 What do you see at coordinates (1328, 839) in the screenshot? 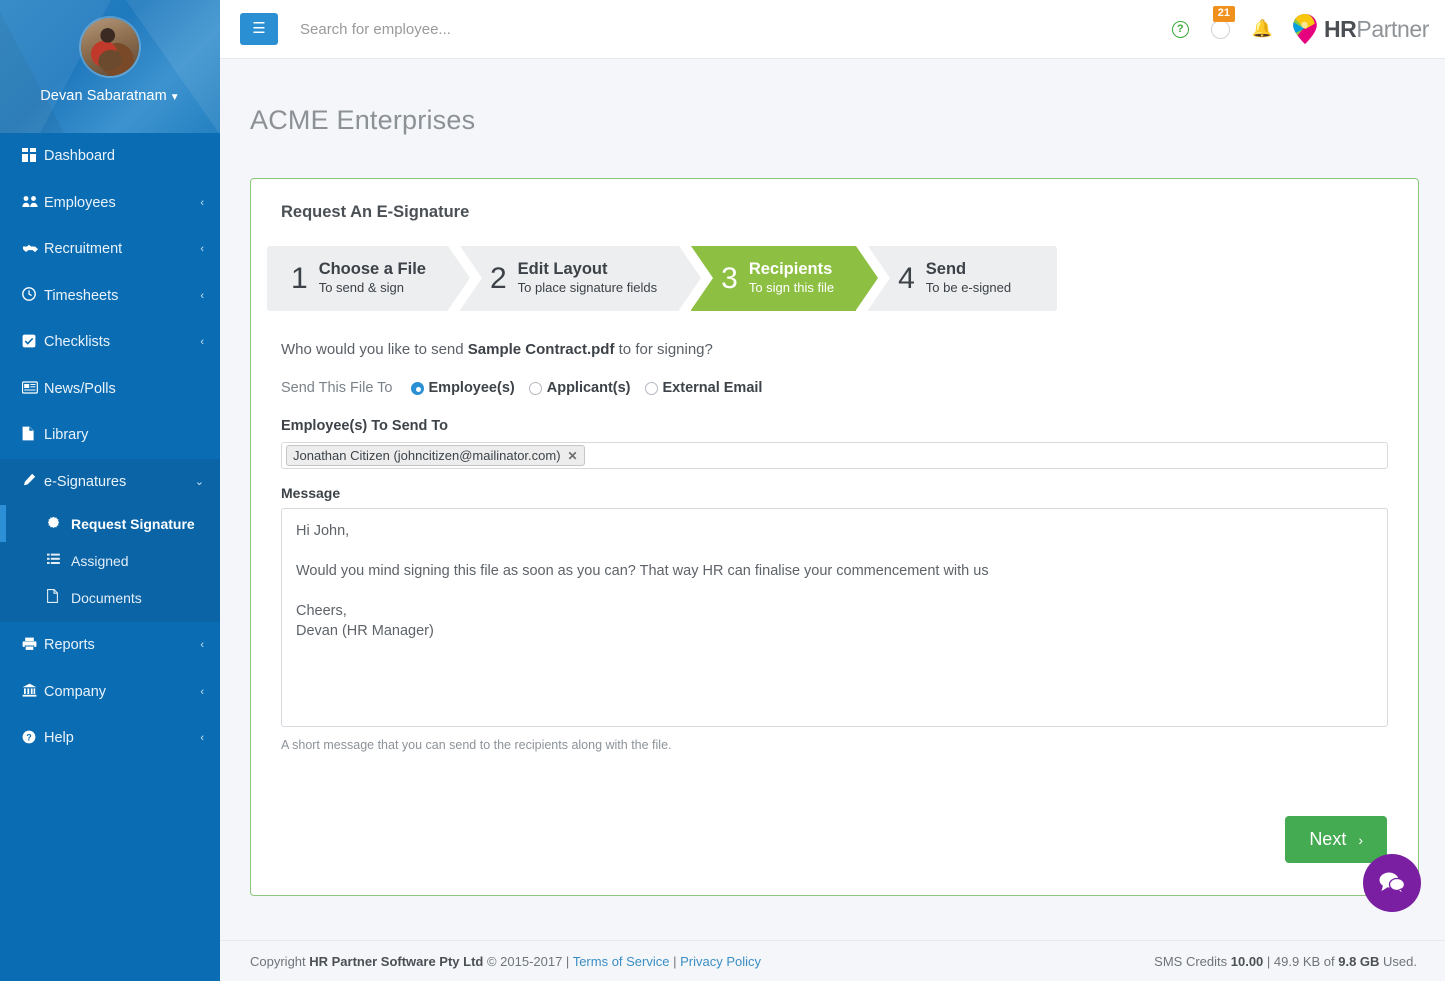
I see `next-button-label: Next` at bounding box center [1328, 839].